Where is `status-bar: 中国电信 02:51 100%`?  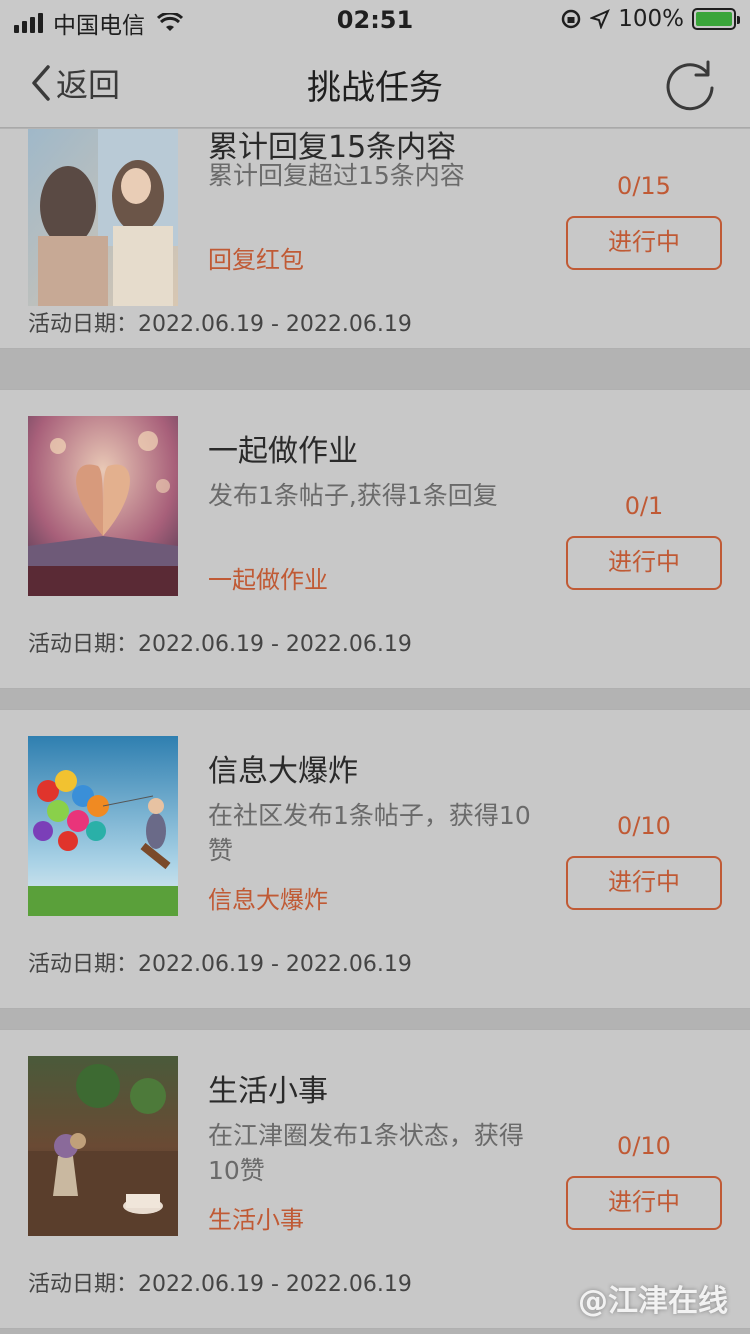
status-bar: 中国电信 02:51 100% is located at coordinates (375, 20).